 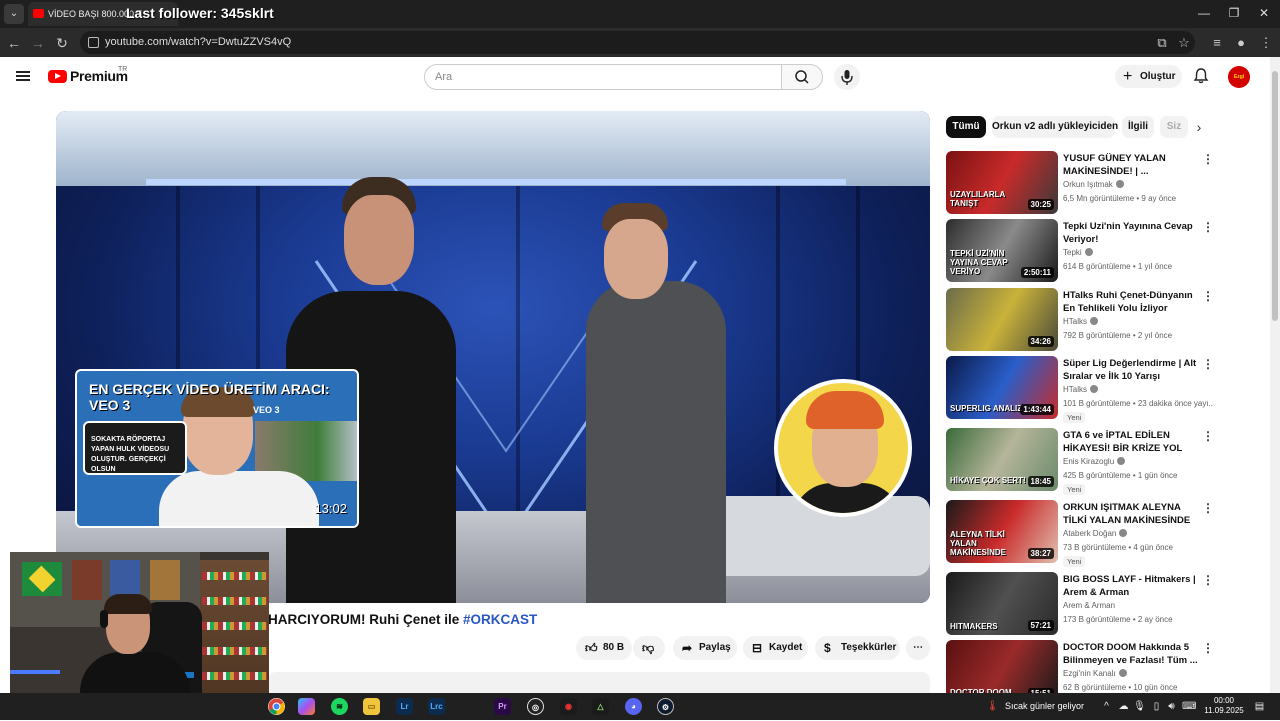 What do you see at coordinates (1130, 233) in the screenshot?
I see `video-title-link: Tepki Uzi'nin Yayınına Cevap Veriyor!` at bounding box center [1130, 233].